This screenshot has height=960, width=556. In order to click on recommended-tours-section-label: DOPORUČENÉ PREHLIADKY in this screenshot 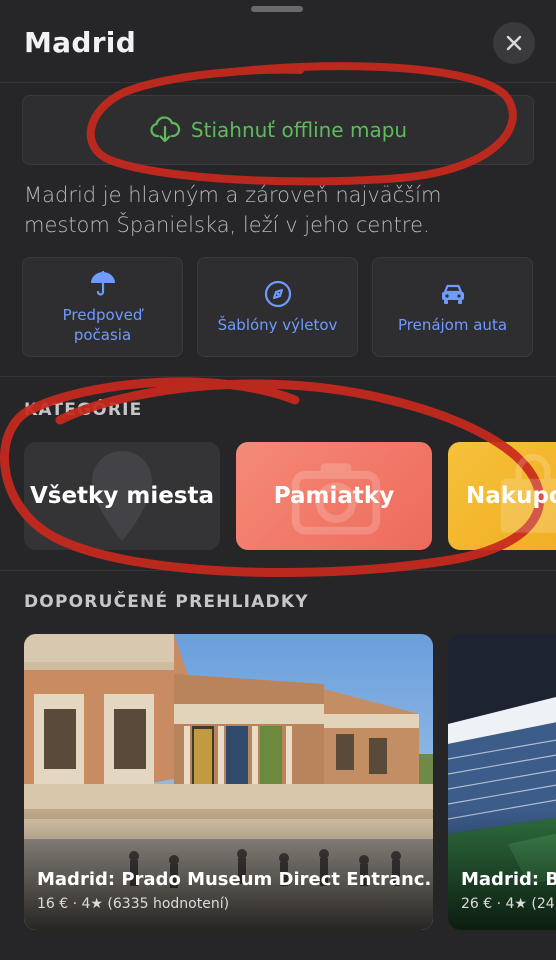, I will do `click(166, 602)`.